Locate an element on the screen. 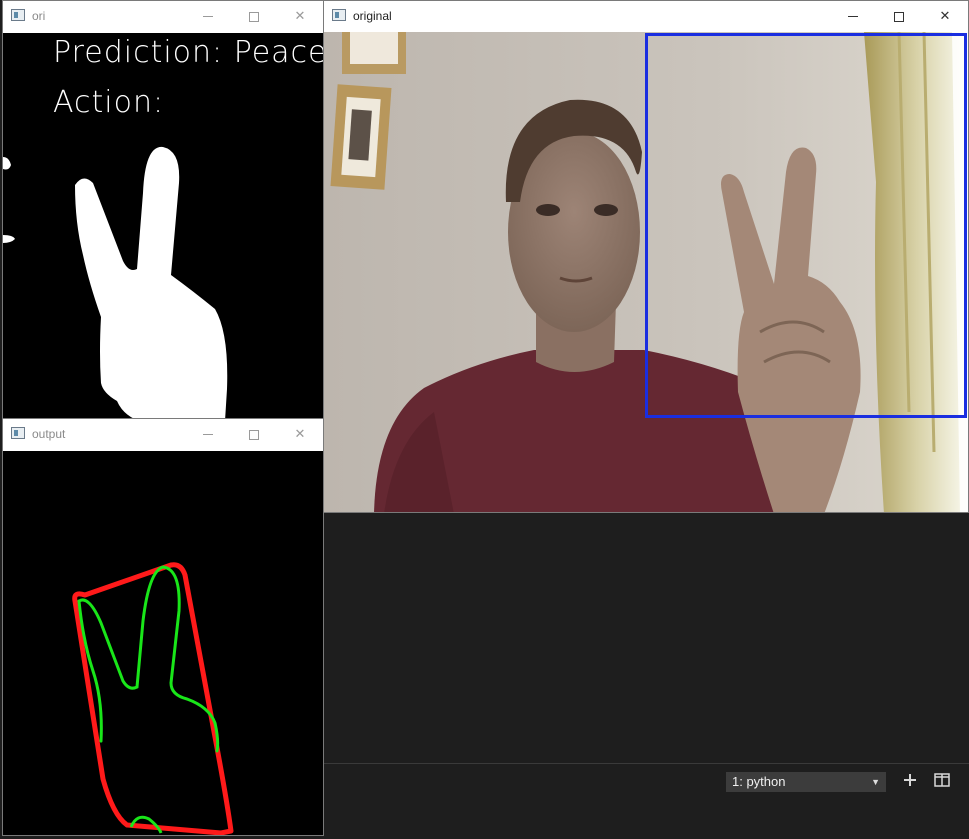 This screenshot has width=969, height=839. plus-icon is located at coordinates (910, 782).